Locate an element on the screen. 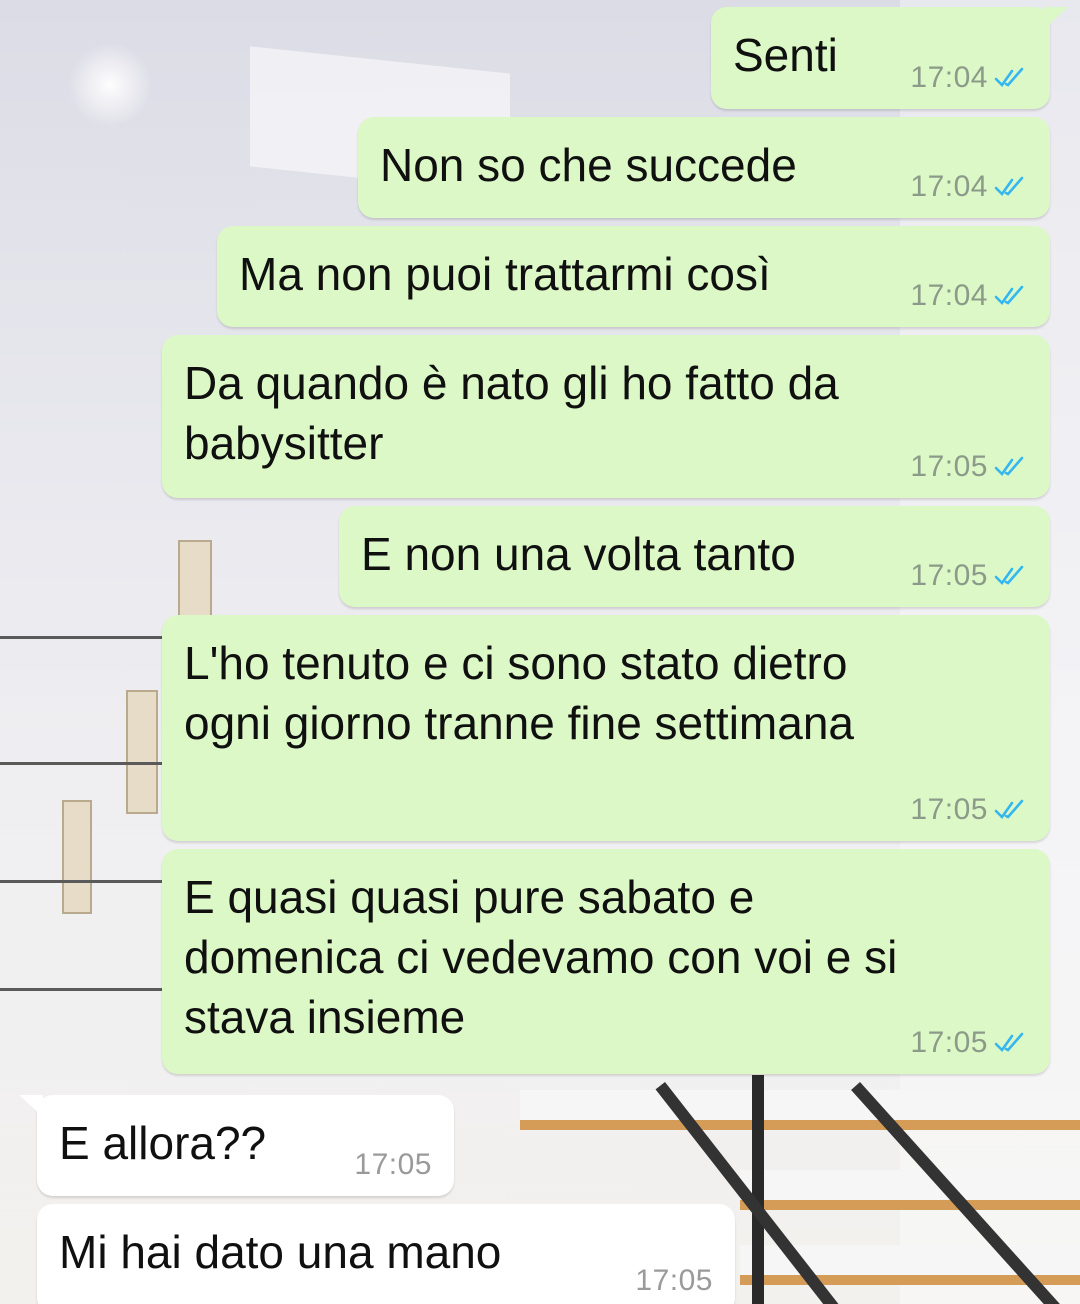  message-bubble-outgoing: Senti 17:04 is located at coordinates (889, 58).